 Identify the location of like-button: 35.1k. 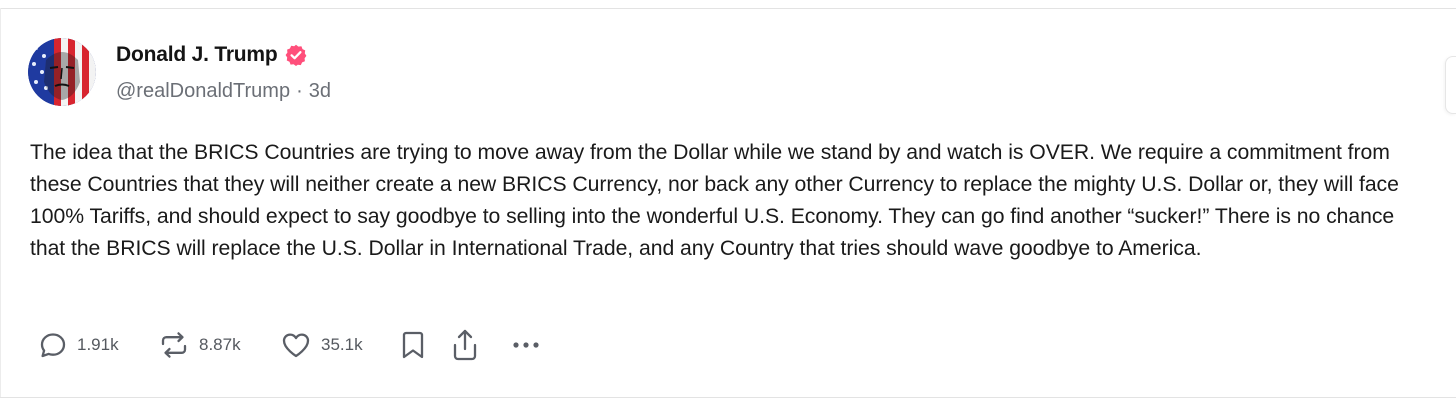
(339, 345).